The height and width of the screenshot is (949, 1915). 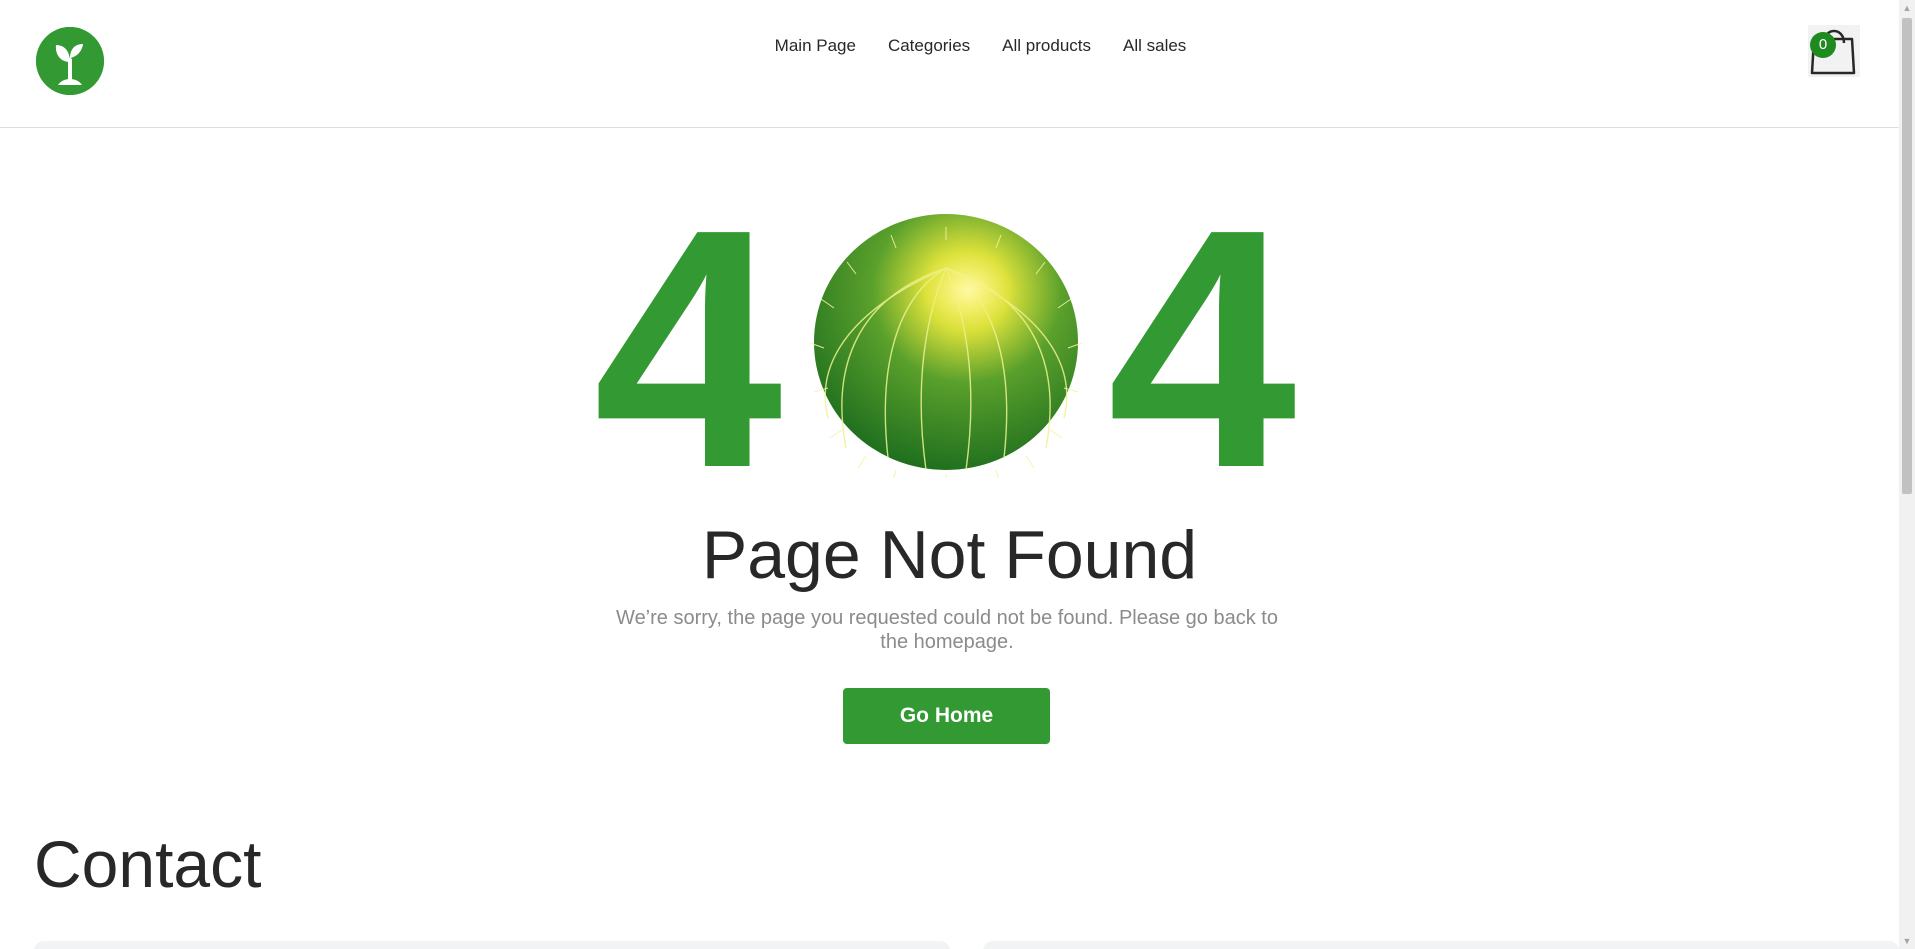 I want to click on nav-all-products: All products, so click(x=1046, y=46).